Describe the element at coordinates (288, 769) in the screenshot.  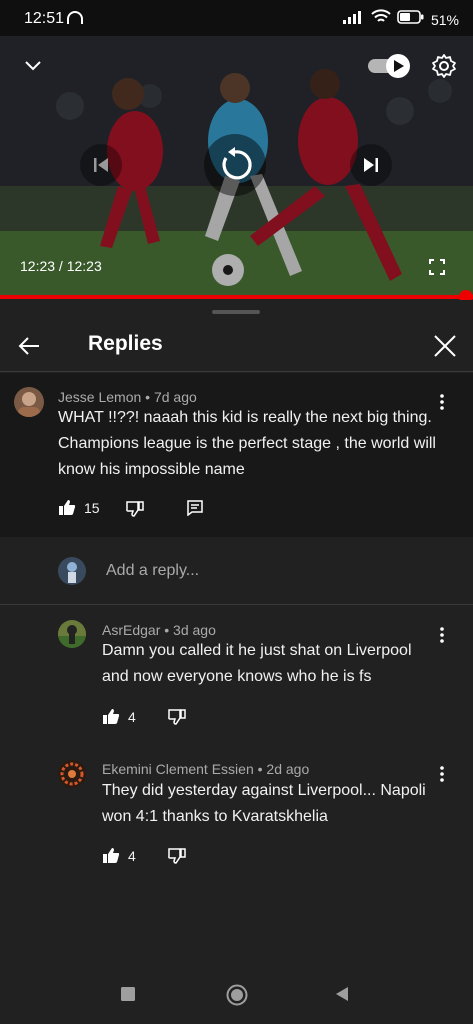
I see `reply-age: 2d ago` at that location.